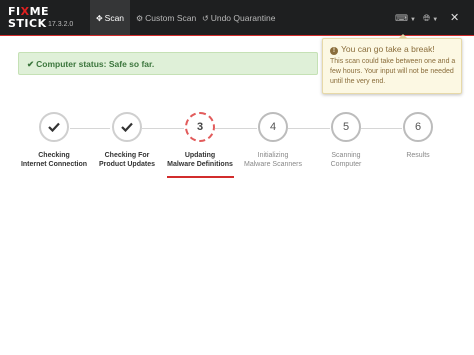 The image size is (474, 355). I want to click on step-2-label: Checking For Product Updates, so click(126, 160).